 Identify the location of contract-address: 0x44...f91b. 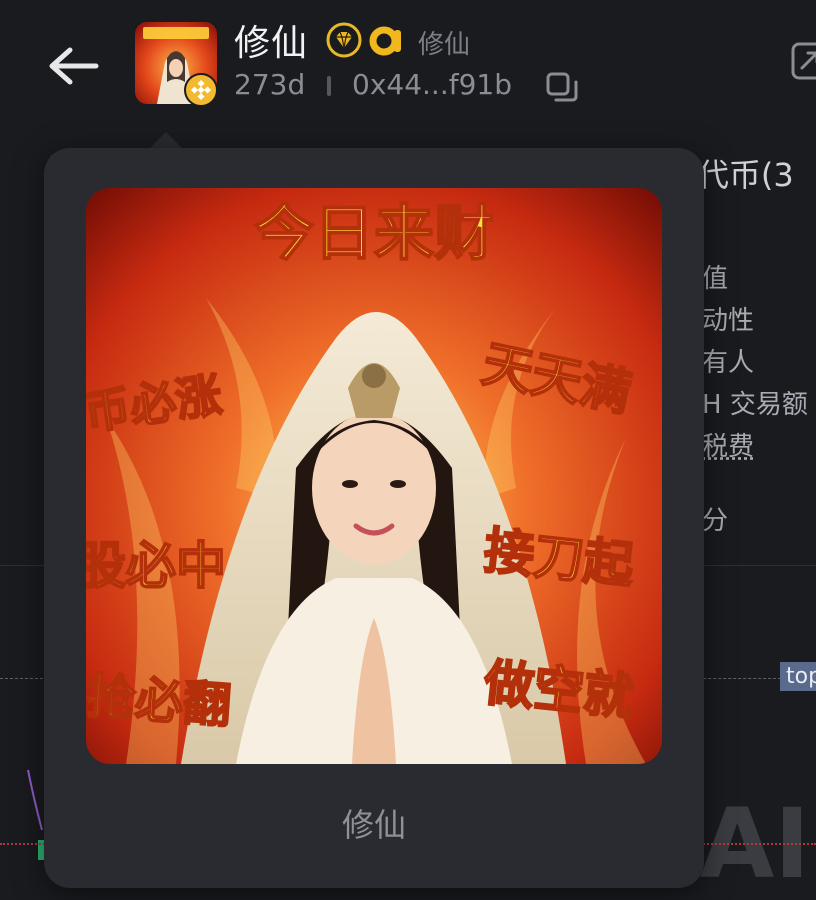
(432, 84).